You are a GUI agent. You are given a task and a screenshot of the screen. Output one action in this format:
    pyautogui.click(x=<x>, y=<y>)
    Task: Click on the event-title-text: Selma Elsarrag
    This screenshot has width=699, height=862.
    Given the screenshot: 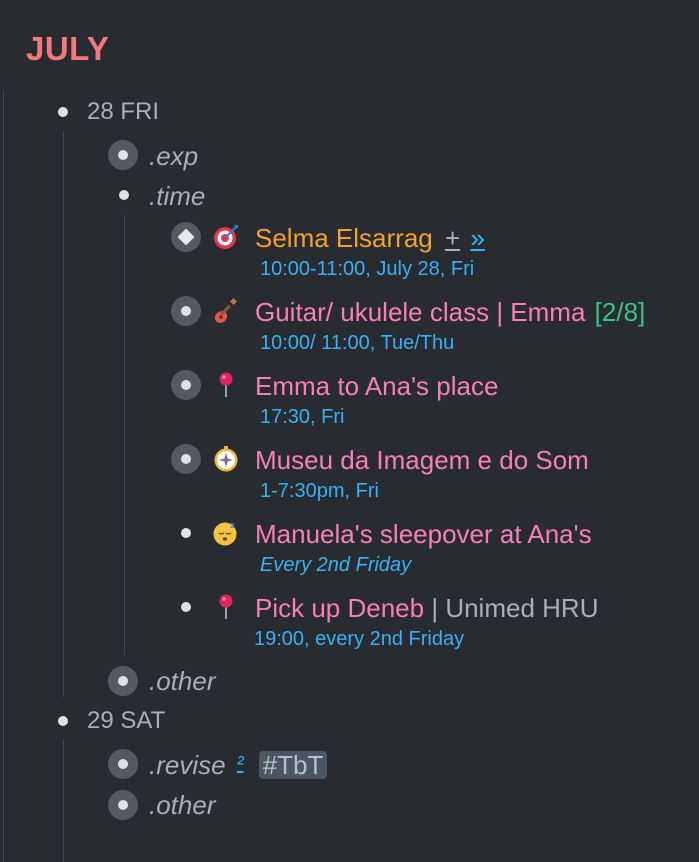 What is the action you would take?
    pyautogui.click(x=344, y=238)
    